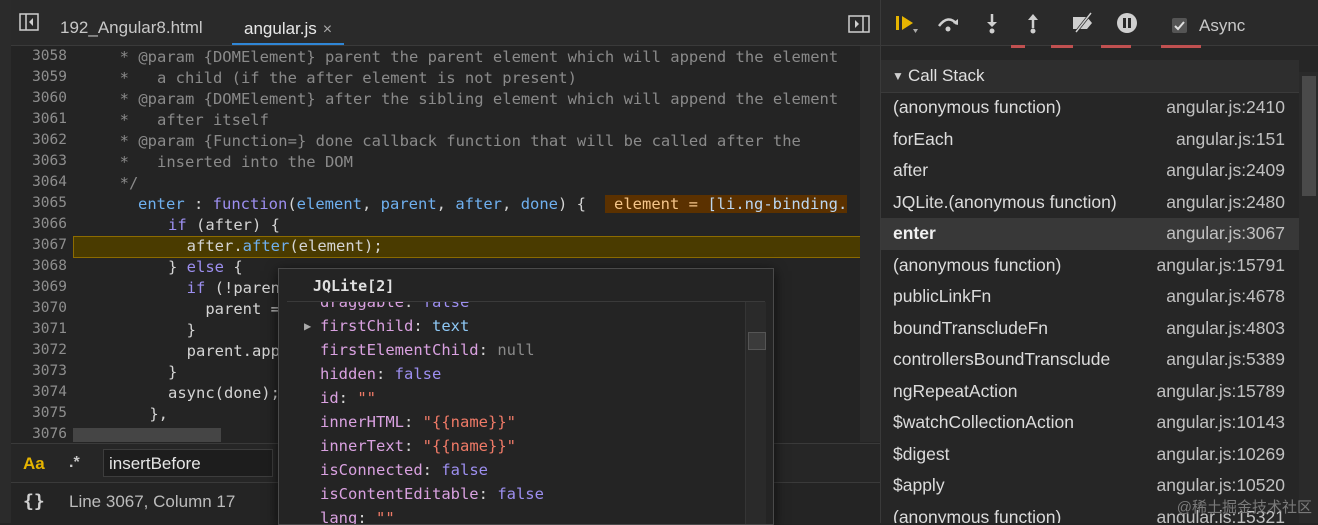  Describe the element at coordinates (1099, 23) in the screenshot. I see `debugger-toolbar: Async` at that location.